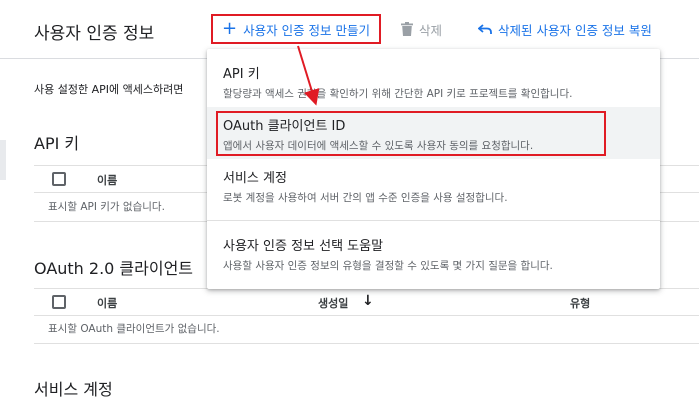 Image resolution: width=699 pixels, height=401 pixels. What do you see at coordinates (59, 302) in the screenshot?
I see `oauth-select-all-checkbox` at bounding box center [59, 302].